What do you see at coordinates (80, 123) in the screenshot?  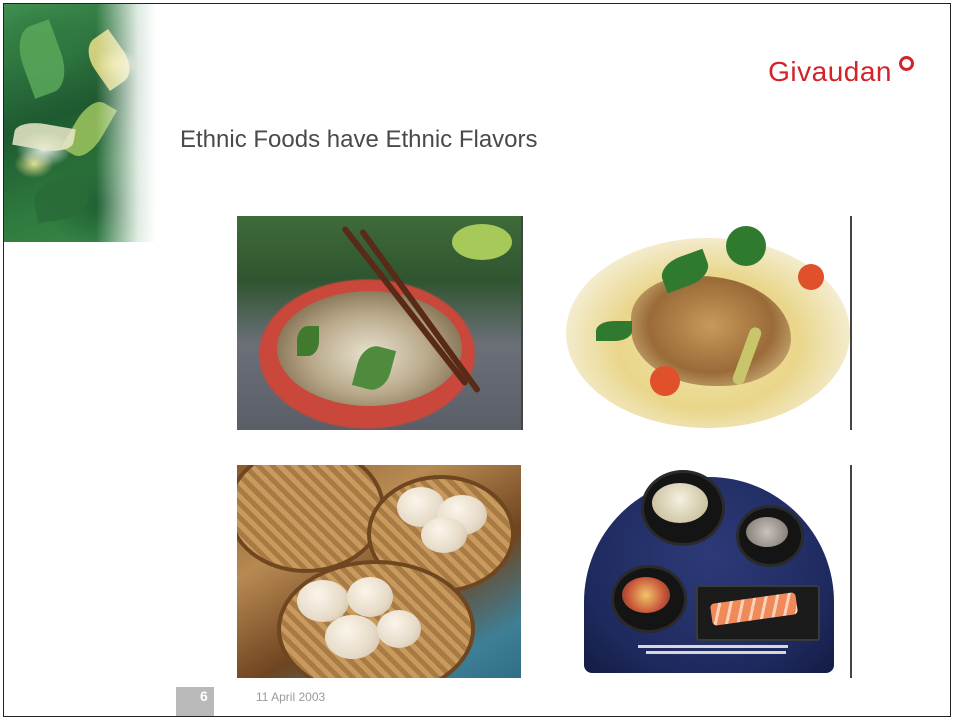 I see `flower-leaves-photo` at bounding box center [80, 123].